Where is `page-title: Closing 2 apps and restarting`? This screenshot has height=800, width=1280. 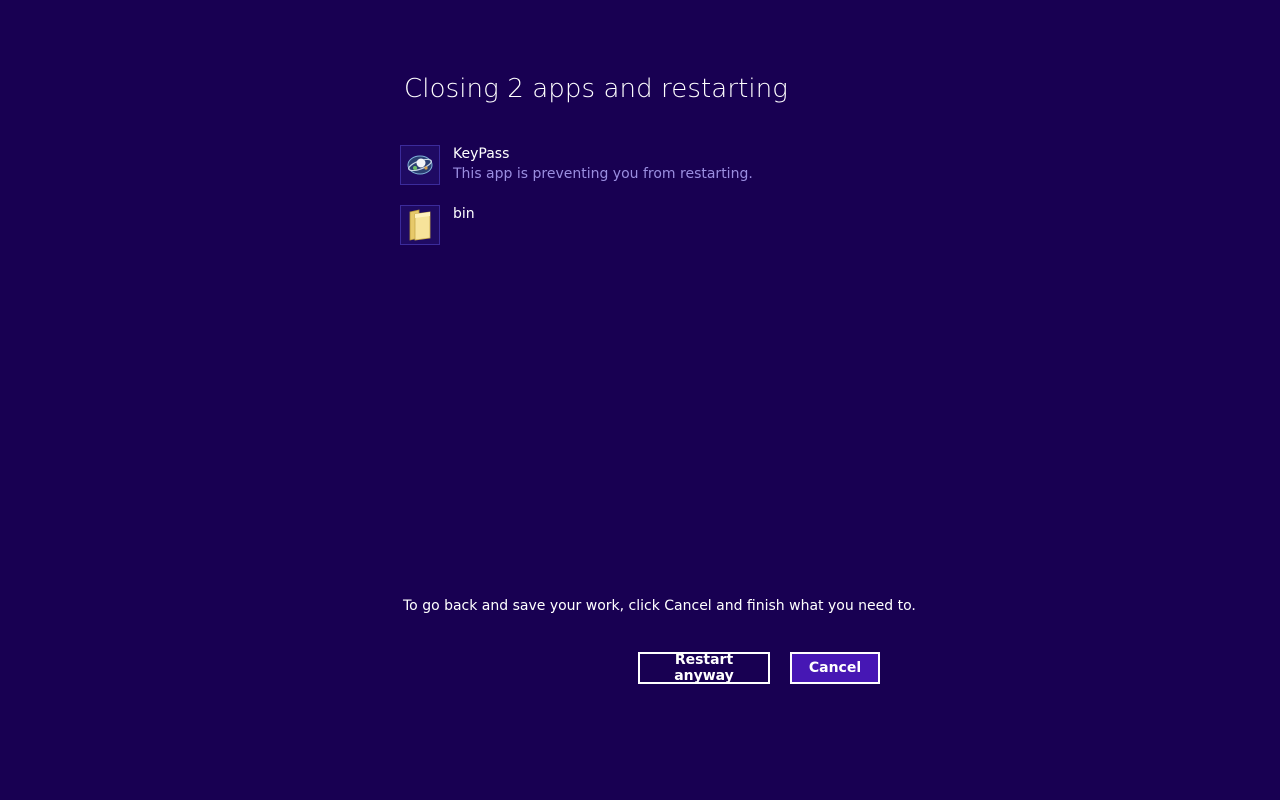
page-title: Closing 2 apps and restarting is located at coordinates (596, 89).